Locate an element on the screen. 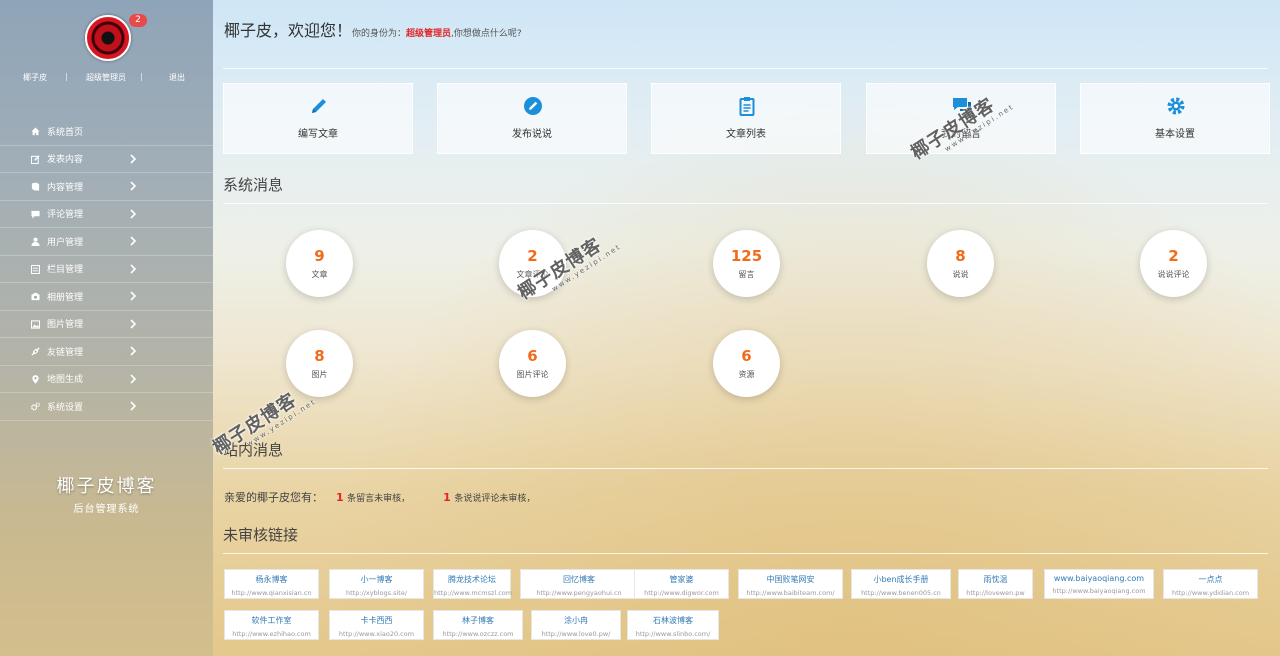 This screenshot has height=656, width=1280. sidebar-item-columns: 栏目管理 is located at coordinates (106, 269).